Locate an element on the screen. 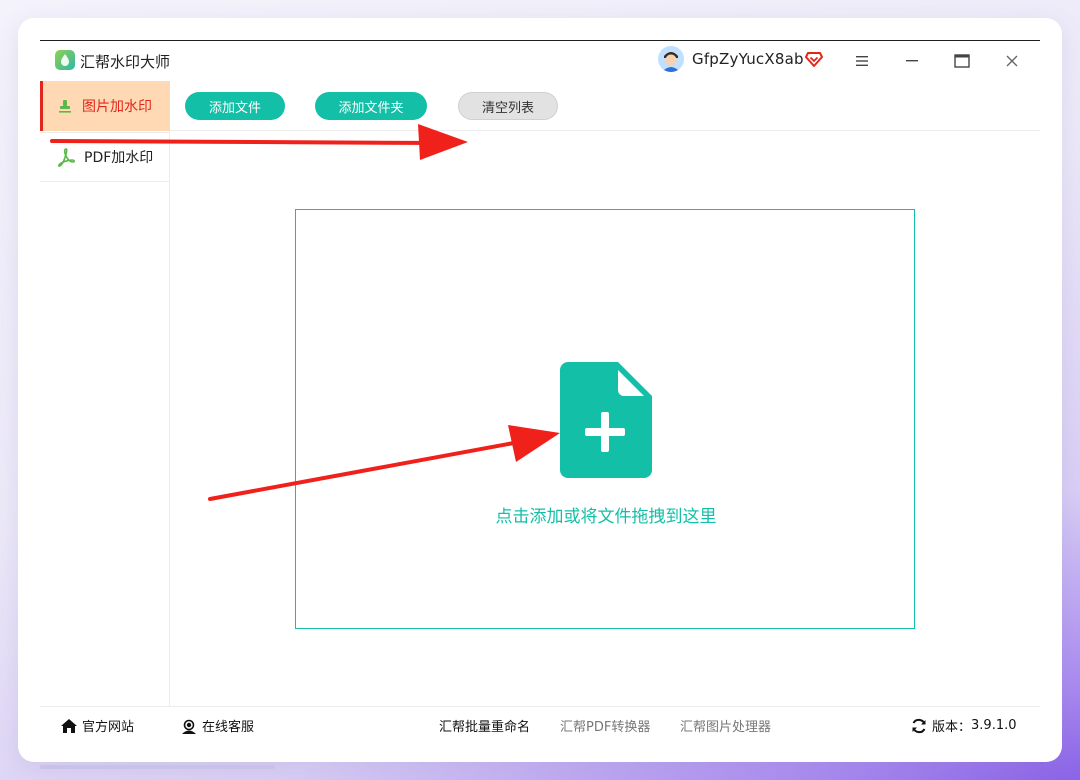 This screenshot has width=1080, height=780. minimize-icon is located at coordinates (912, 61).